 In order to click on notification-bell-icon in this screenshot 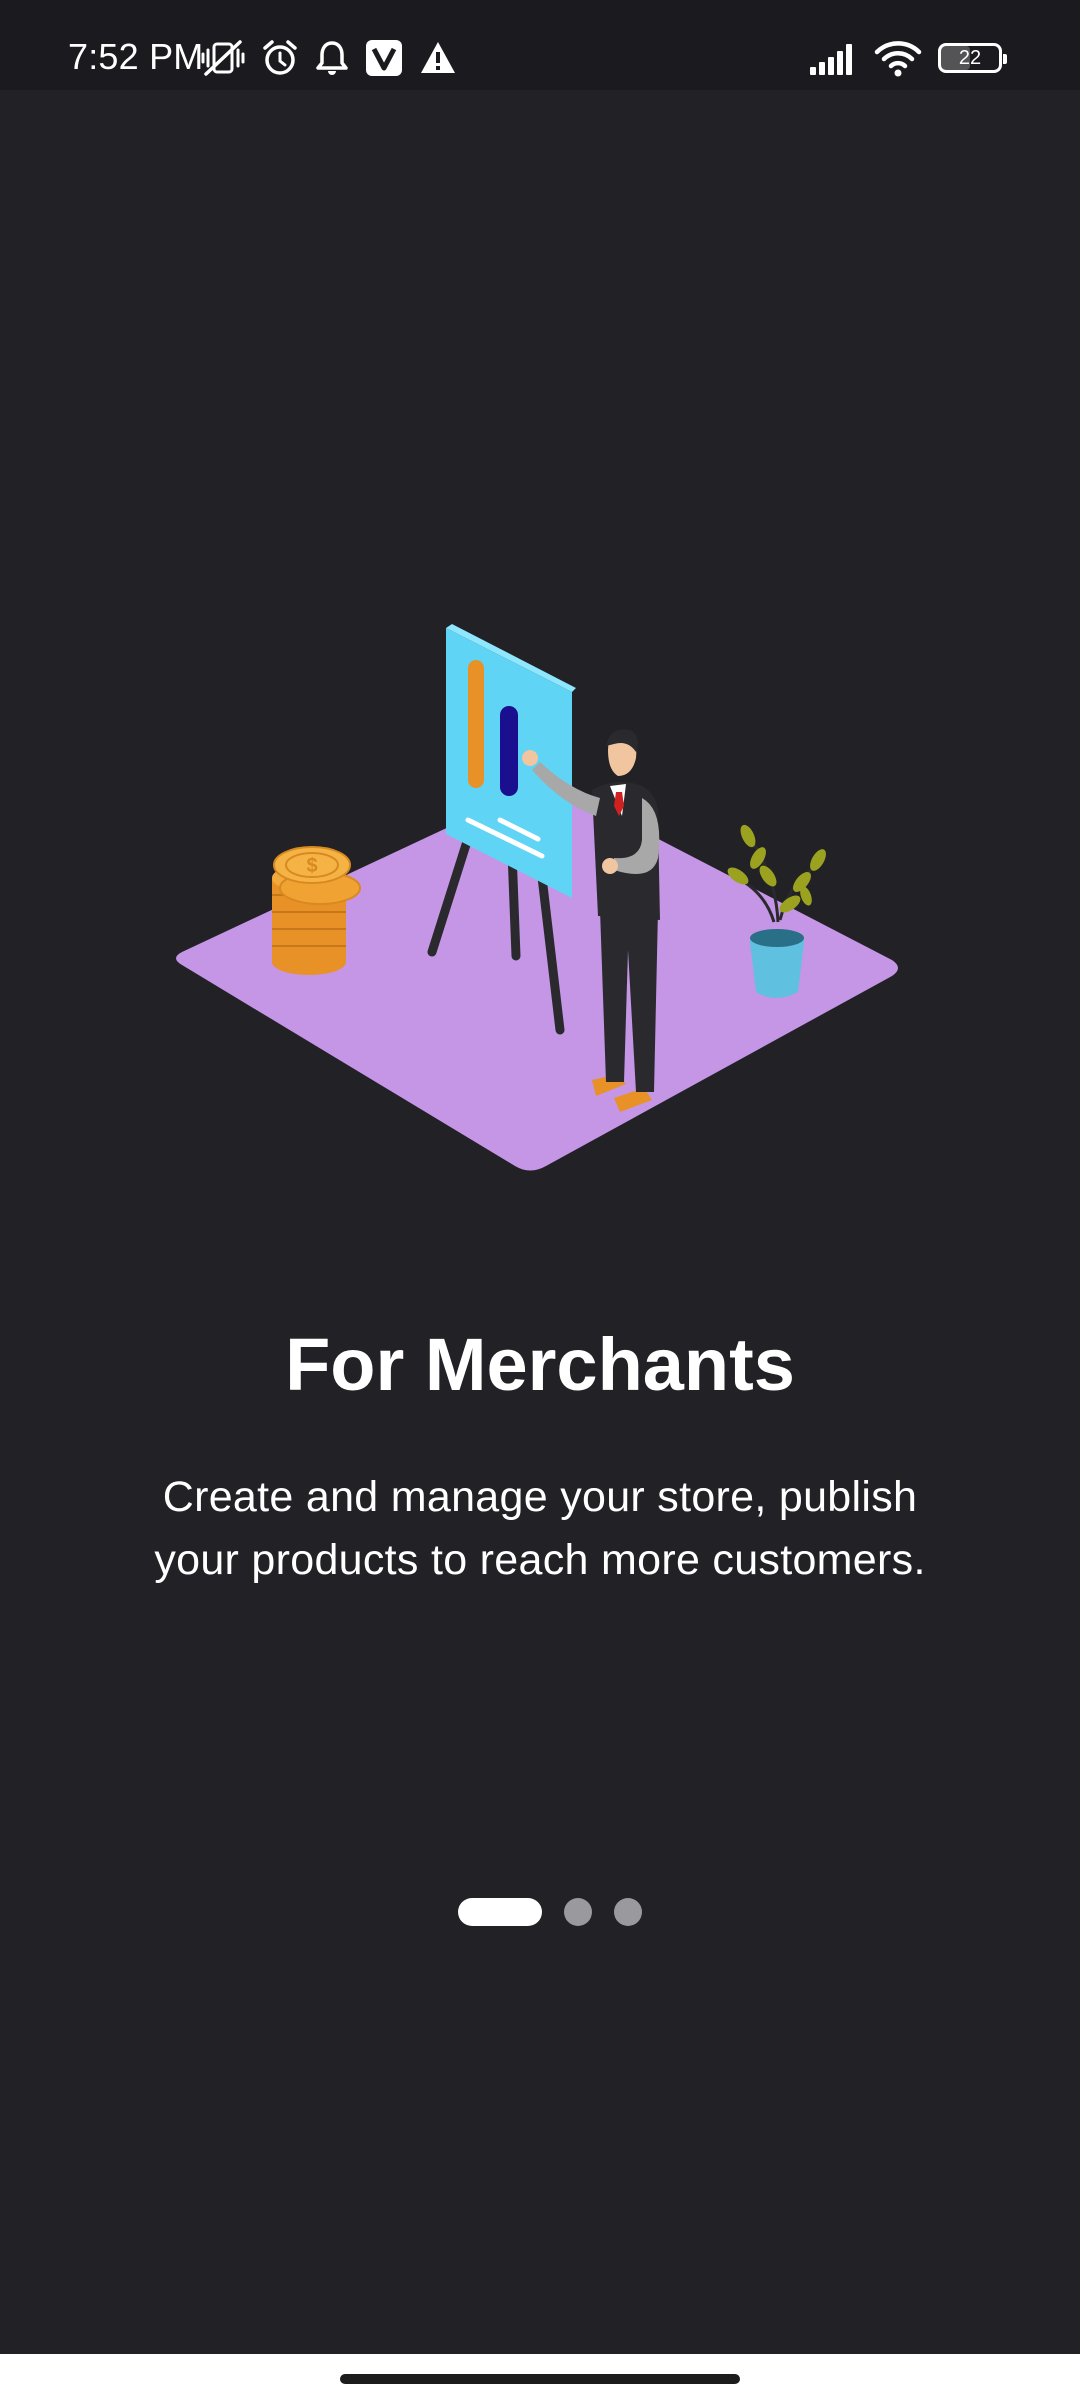, I will do `click(332, 58)`.